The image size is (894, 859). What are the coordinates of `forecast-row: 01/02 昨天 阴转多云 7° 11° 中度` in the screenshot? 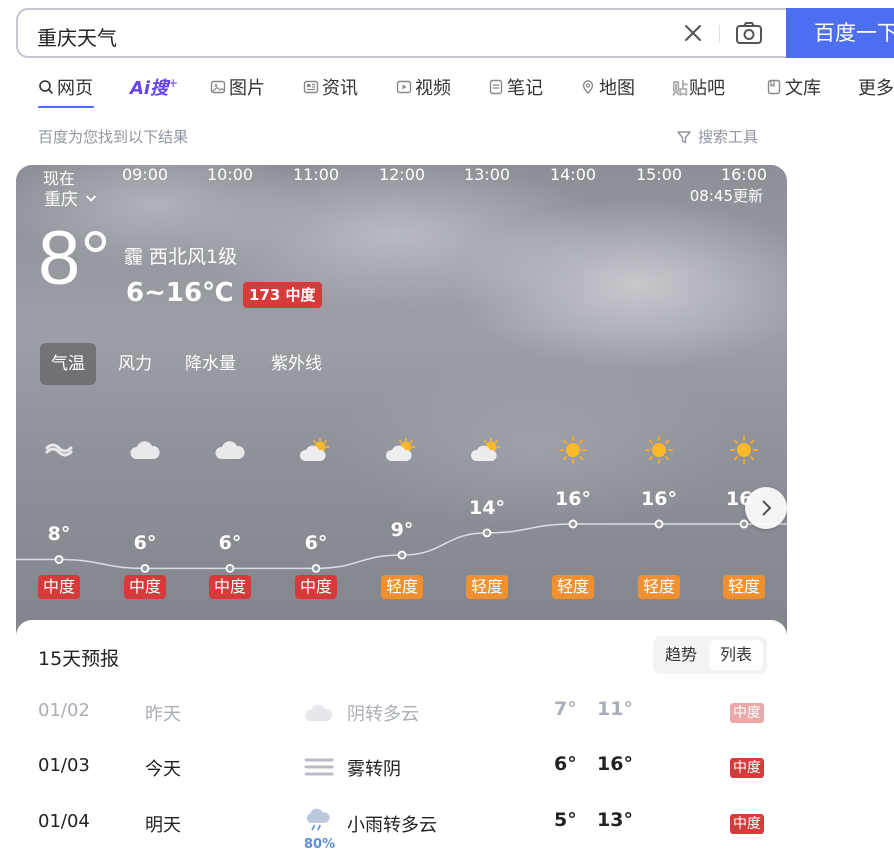 It's located at (401, 712).